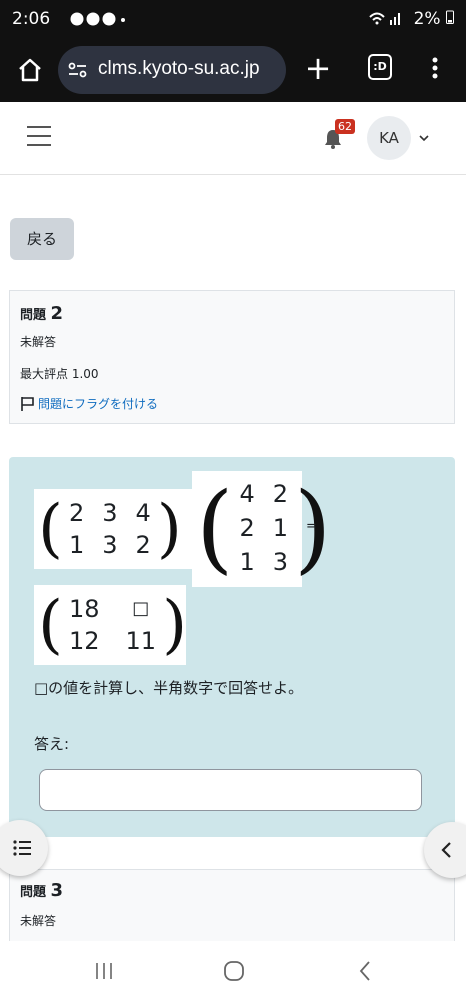 This screenshot has height=999, width=466. Describe the element at coordinates (78, 70) in the screenshot. I see `site-settings-icon` at that location.